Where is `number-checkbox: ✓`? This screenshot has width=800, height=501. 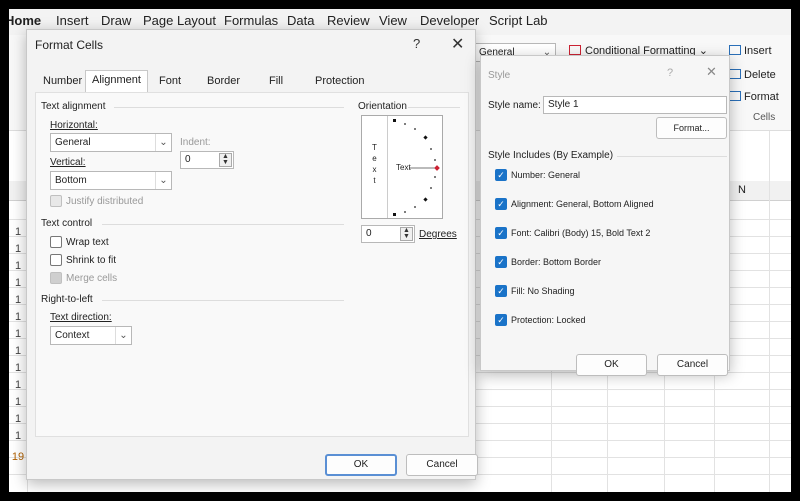
number-checkbox: ✓ is located at coordinates (501, 175).